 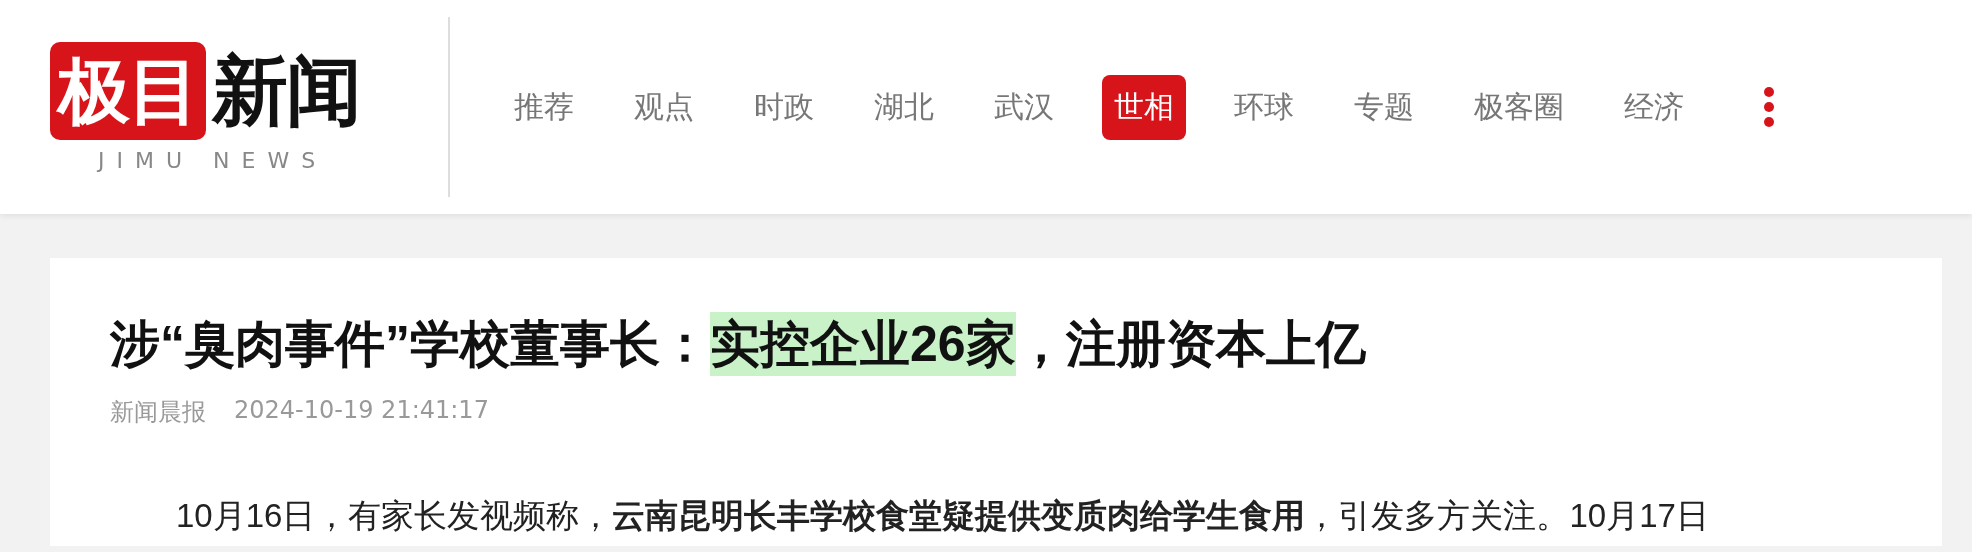 What do you see at coordinates (784, 107) in the screenshot?
I see `nav-tab: 时政` at bounding box center [784, 107].